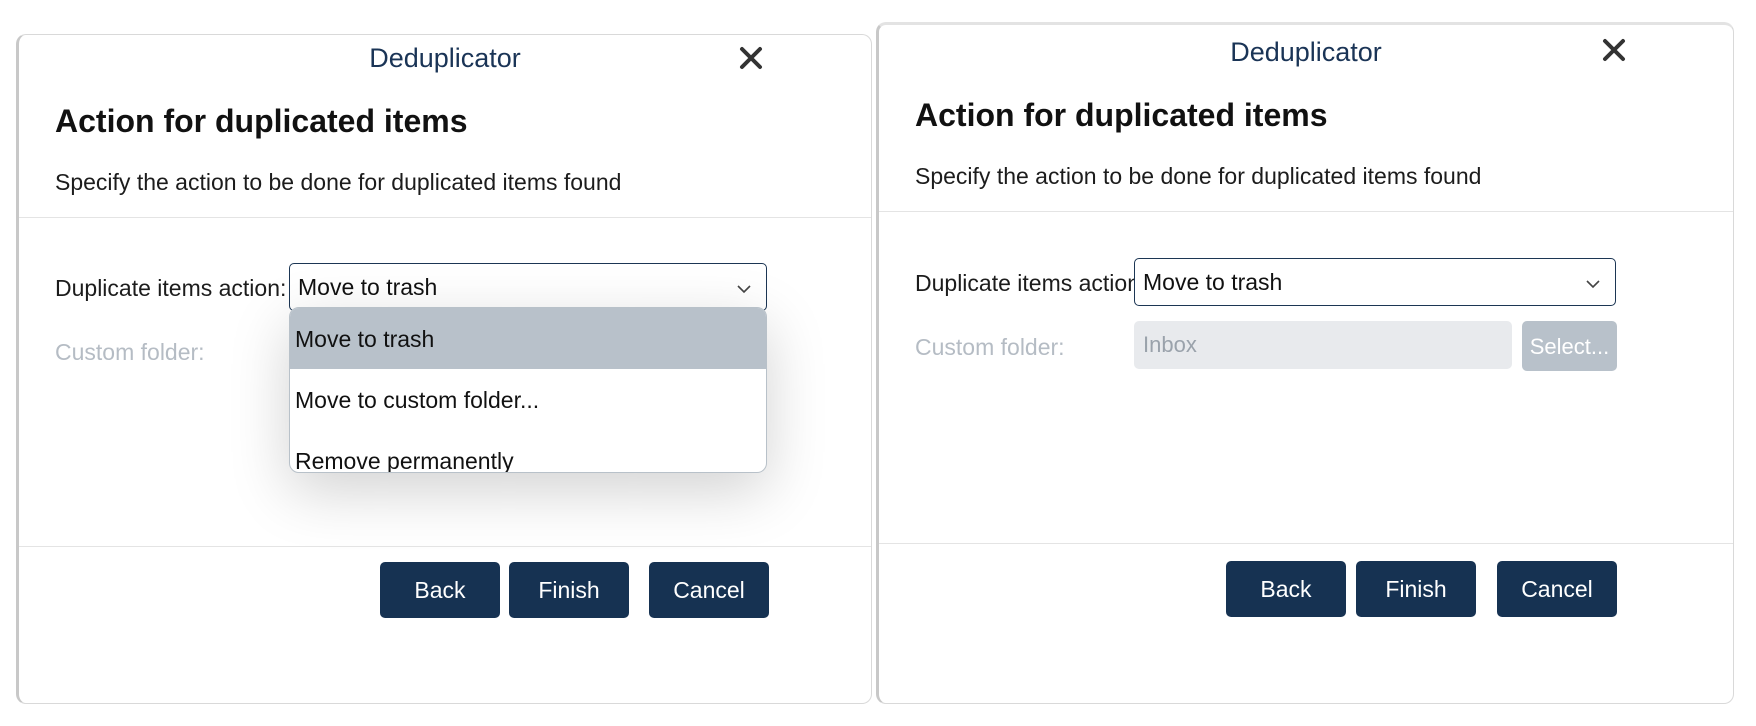 The width and height of the screenshot is (1756, 726). Describe the element at coordinates (528, 338) in the screenshot. I see `dropdown-option-move-to-trash: Move to trash` at that location.